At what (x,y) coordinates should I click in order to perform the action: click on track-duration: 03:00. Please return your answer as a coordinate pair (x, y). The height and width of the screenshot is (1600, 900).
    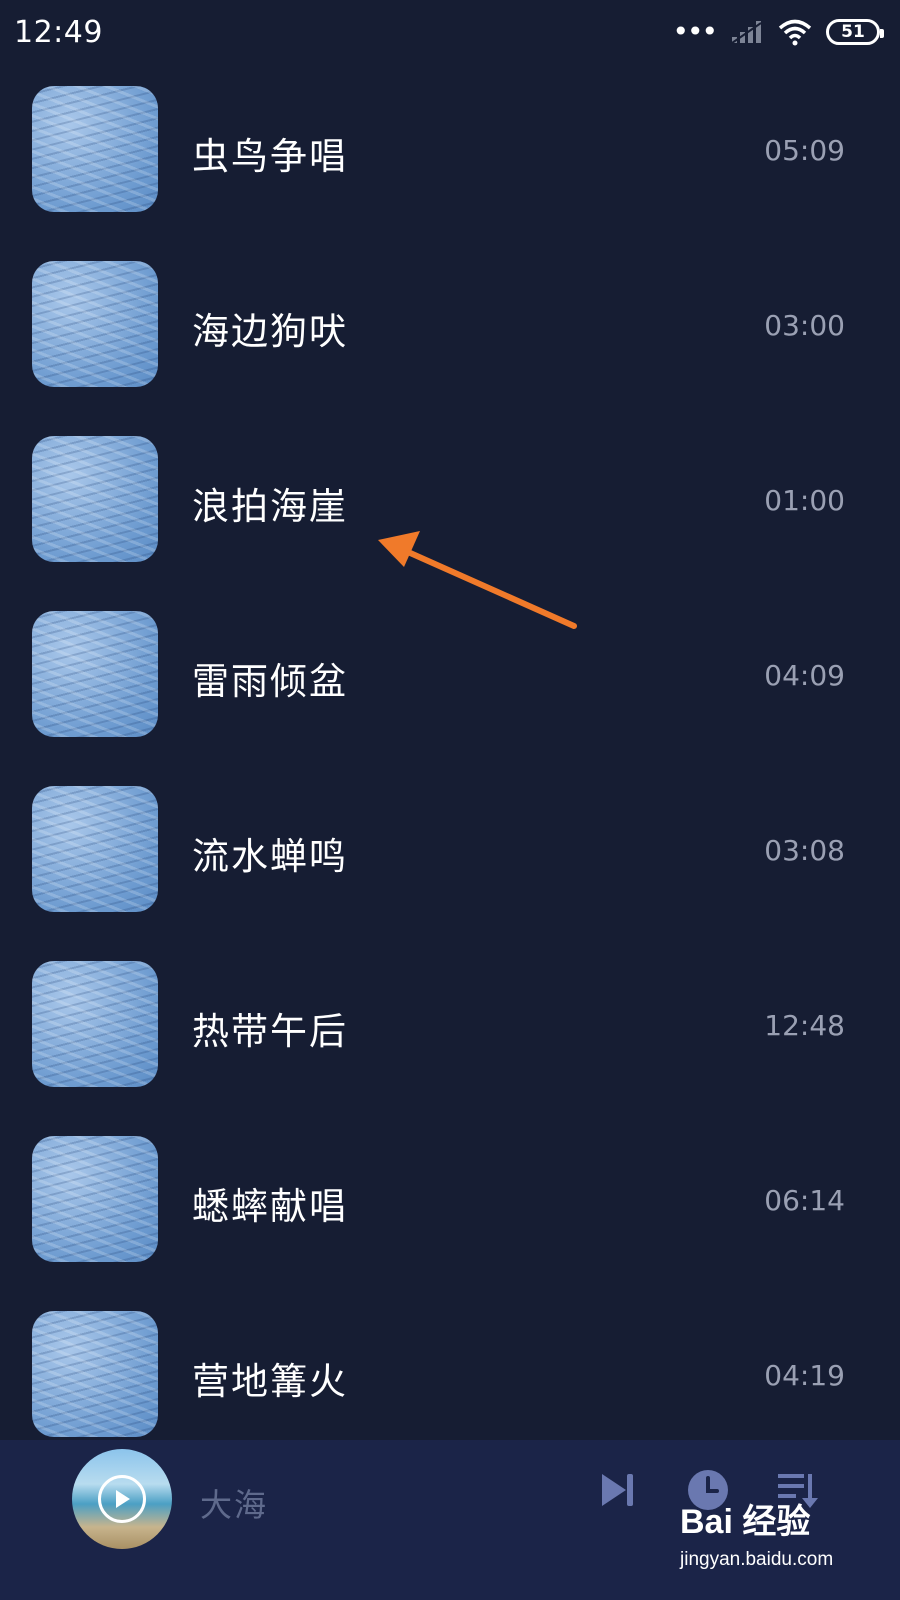
    Looking at the image, I should click on (804, 325).